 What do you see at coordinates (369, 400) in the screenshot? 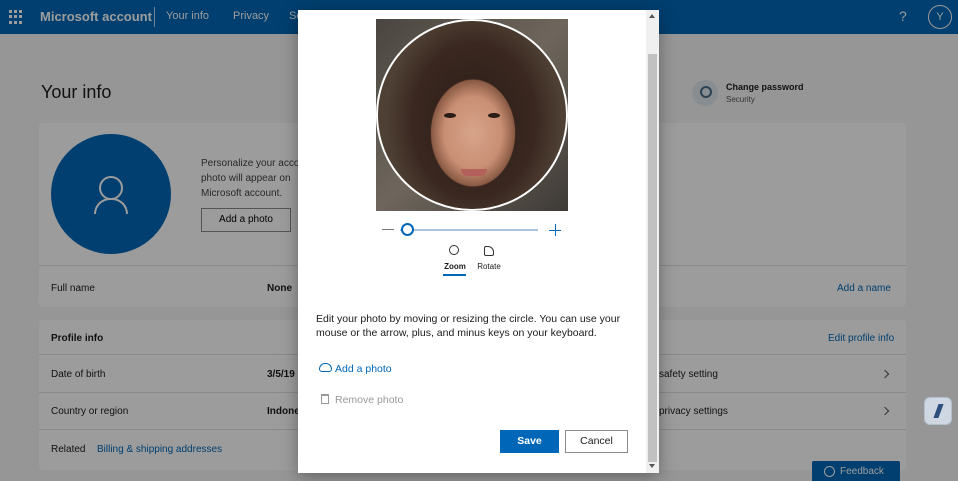
I see `remove-photo-link: Remove photo` at bounding box center [369, 400].